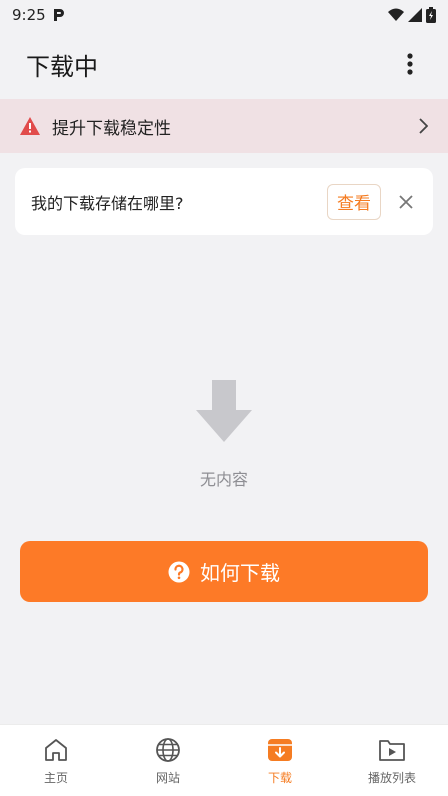  I want to click on nav-label-downloads: 下载, so click(279, 778).